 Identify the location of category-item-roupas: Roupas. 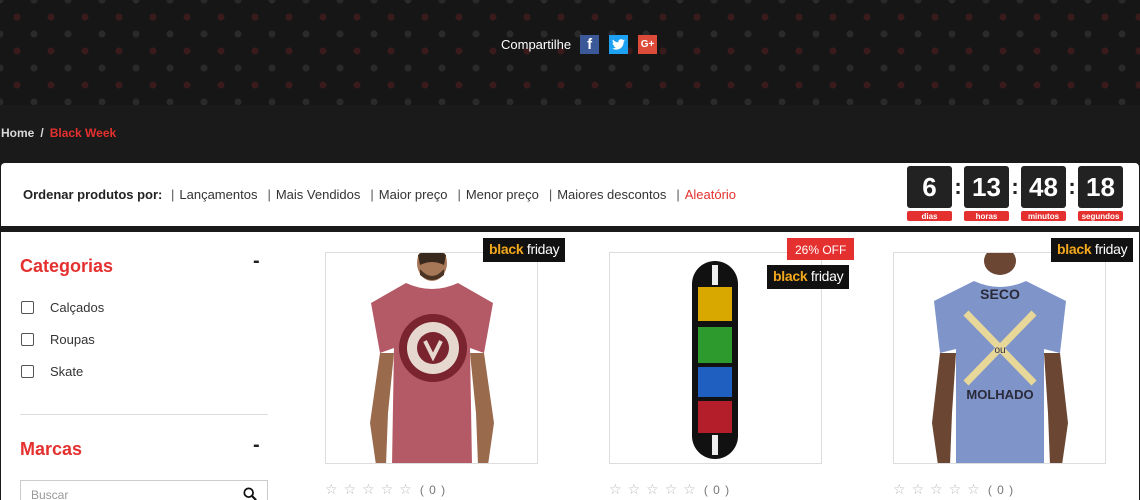
(58, 339).